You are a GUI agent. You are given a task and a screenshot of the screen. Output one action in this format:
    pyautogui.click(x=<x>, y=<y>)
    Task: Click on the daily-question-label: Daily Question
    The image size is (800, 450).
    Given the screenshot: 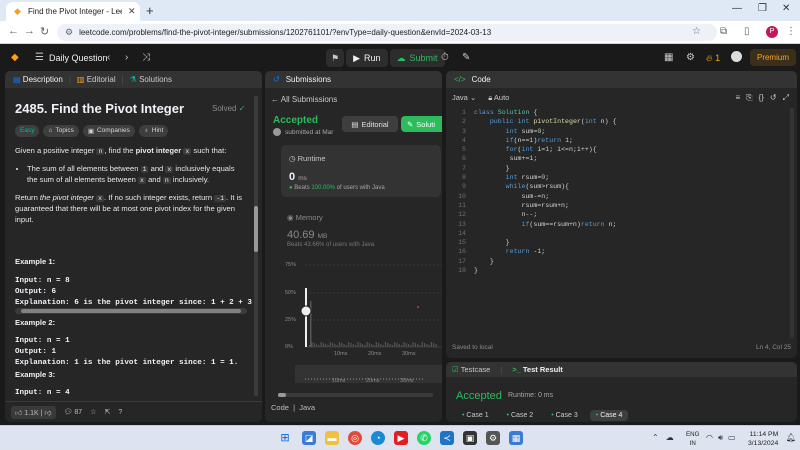 What is the action you would take?
    pyautogui.click(x=78, y=58)
    